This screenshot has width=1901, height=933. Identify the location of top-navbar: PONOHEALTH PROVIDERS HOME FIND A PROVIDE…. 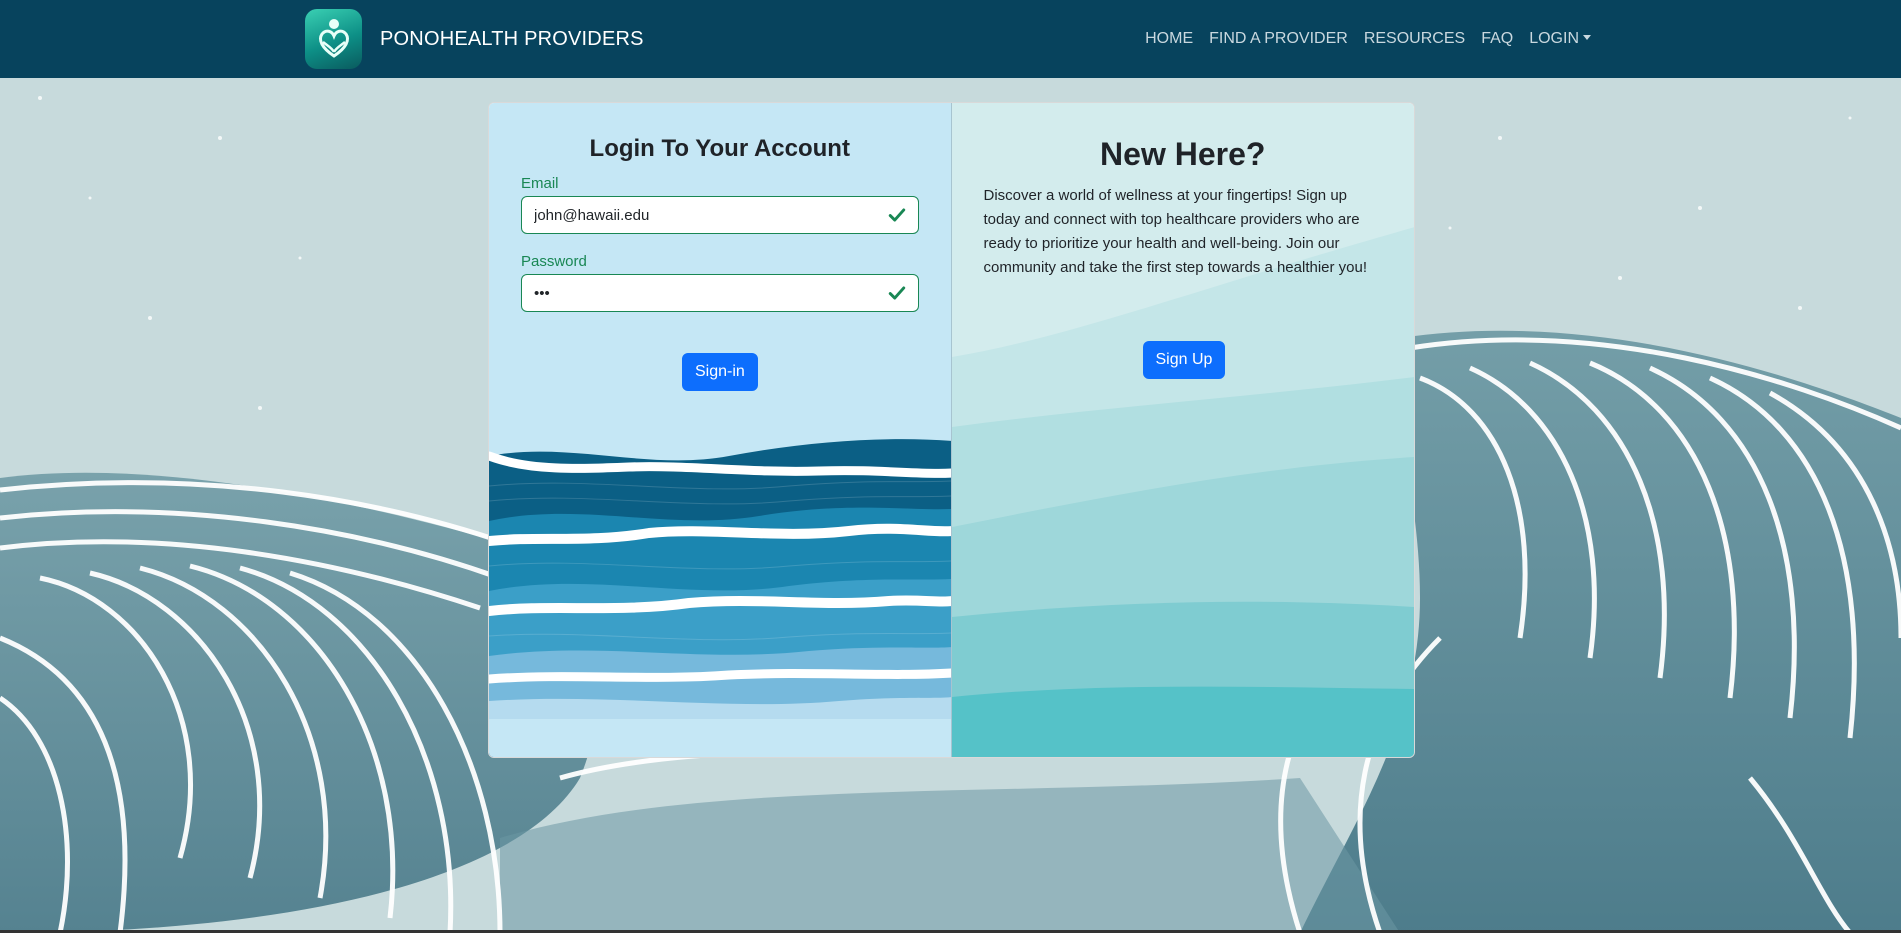
(950, 39).